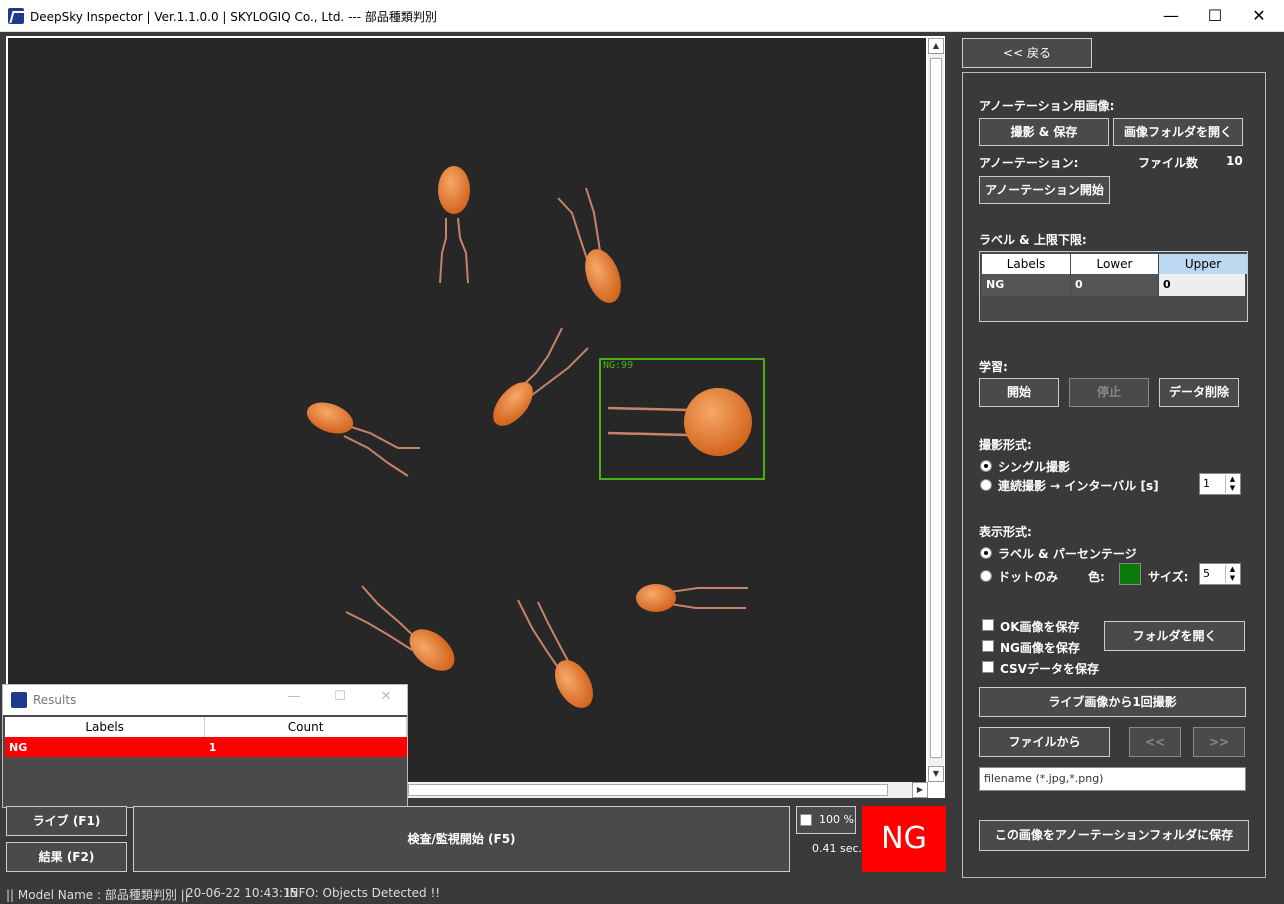 The width and height of the screenshot is (1284, 904). What do you see at coordinates (1034, 466) in the screenshot?
I see `single-capture-label: シングル撮影` at bounding box center [1034, 466].